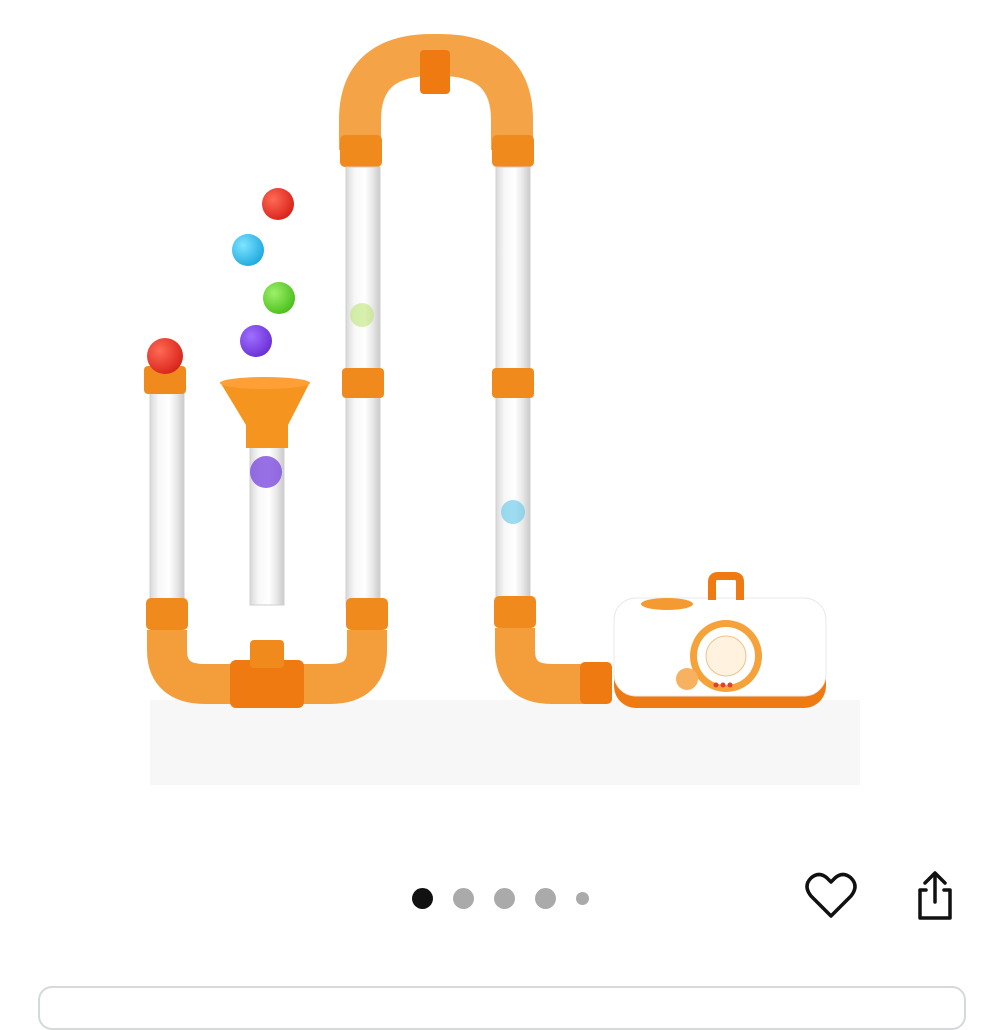 Image resolution: width=1000 pixels, height=1030 pixels. What do you see at coordinates (343, 667) in the screenshot?
I see `middle-elbow-pipe` at bounding box center [343, 667].